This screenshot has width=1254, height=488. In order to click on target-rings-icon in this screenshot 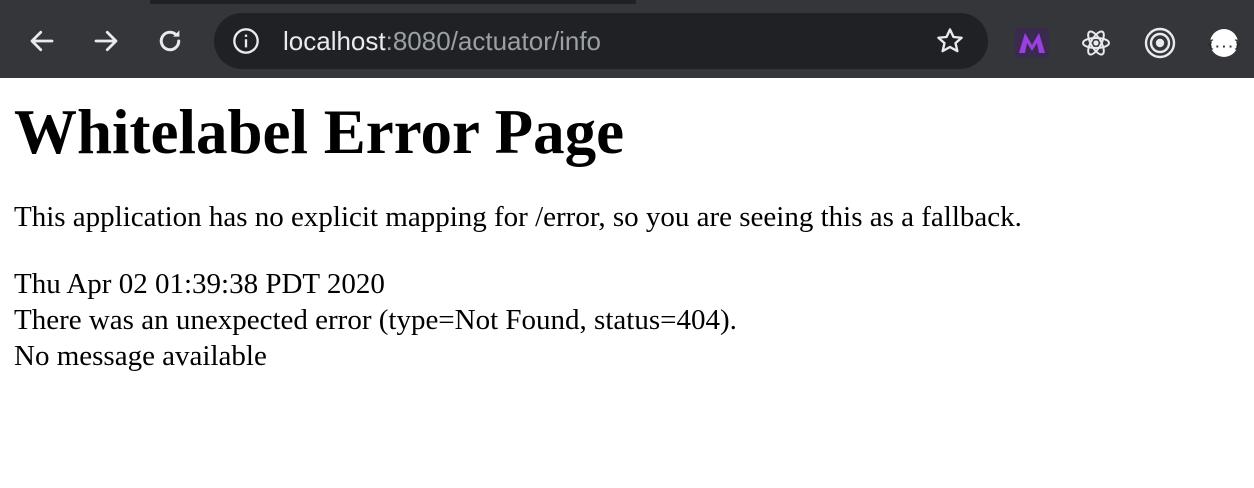, I will do `click(1160, 43)`.